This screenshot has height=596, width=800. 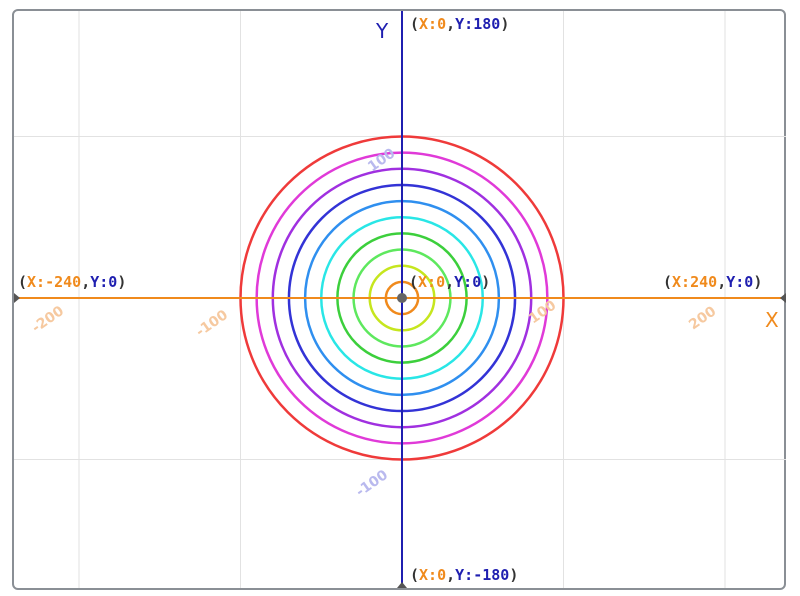 I want to click on top-coordinate-label: (X:0,Y:180), so click(x=459, y=24).